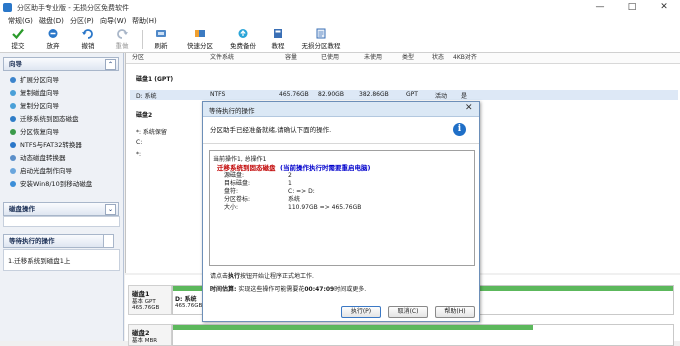 This screenshot has height=346, width=680. I want to click on table-header: 分区 文件系统 容量 已使用 未使用 类型 状态 4KB对齐, so click(403, 58).